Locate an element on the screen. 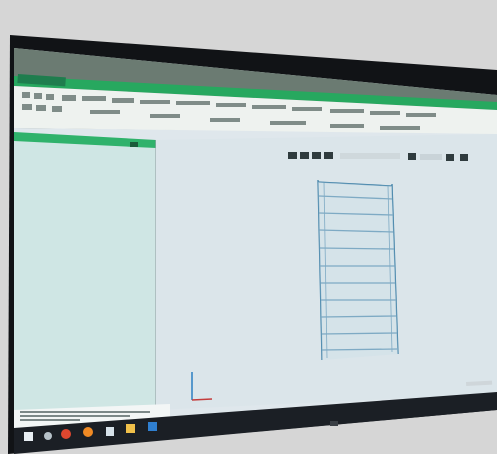 This screenshot has height=454, width=497. windows-icon is located at coordinates (28, 436).